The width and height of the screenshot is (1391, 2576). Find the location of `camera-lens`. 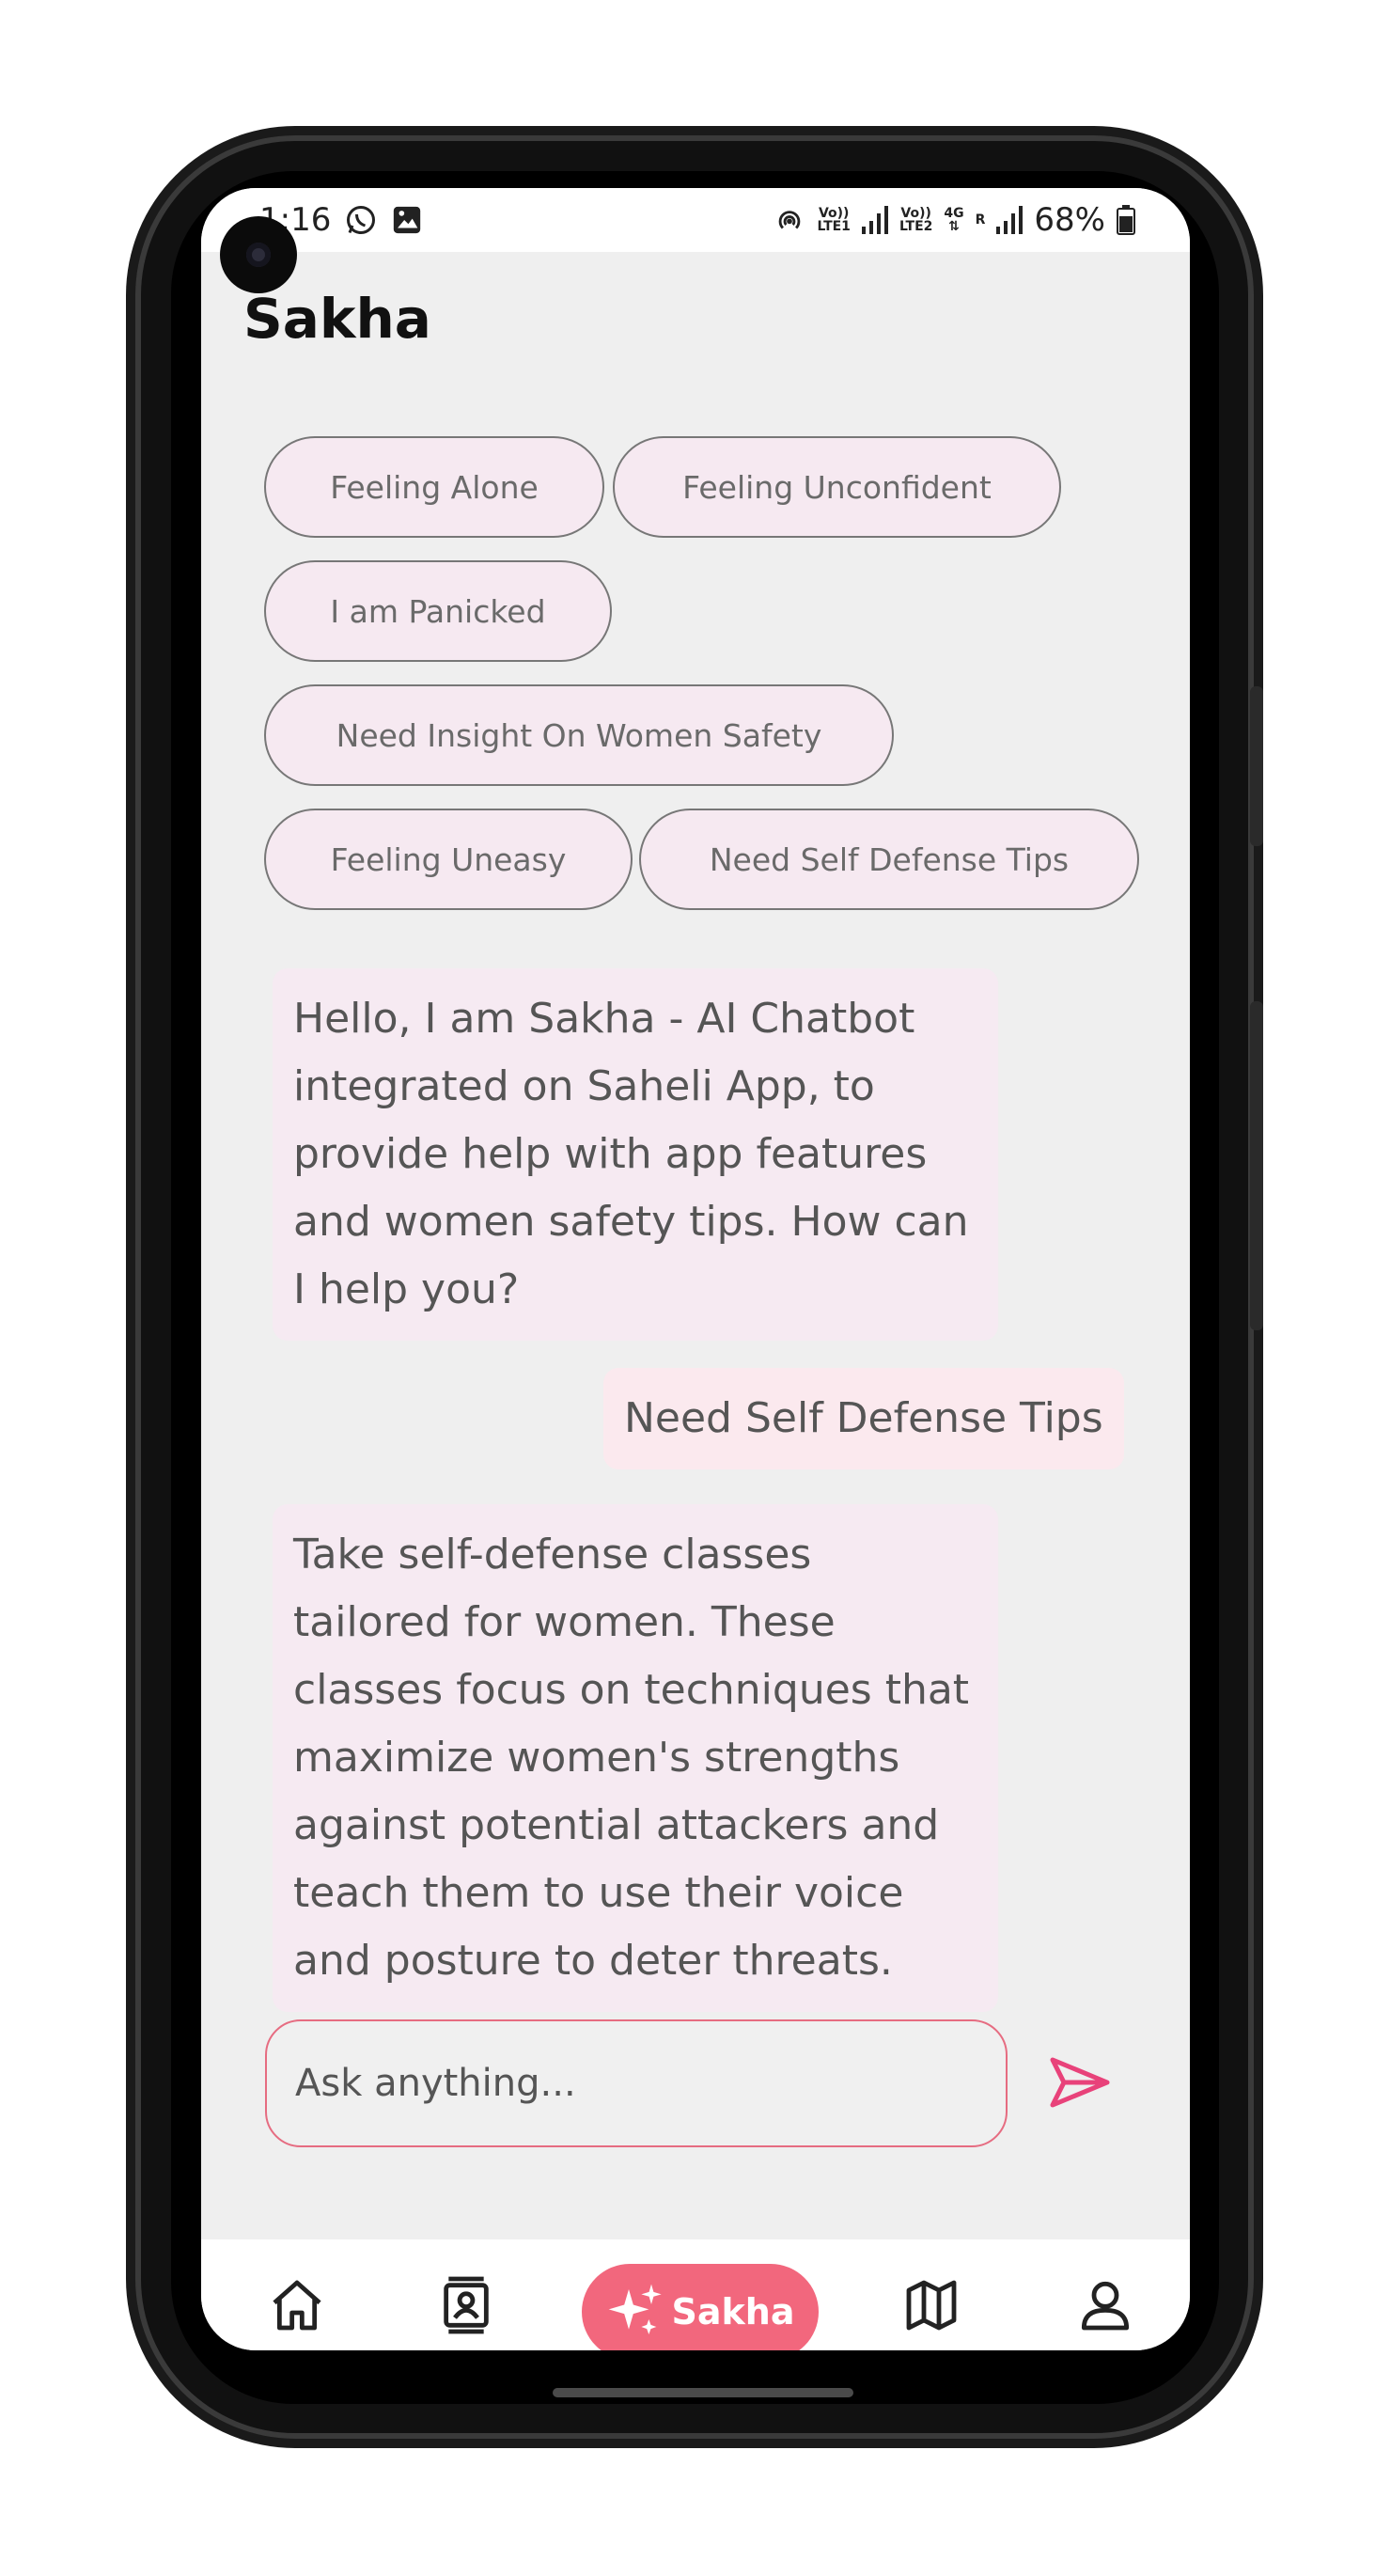

camera-lens is located at coordinates (259, 255).